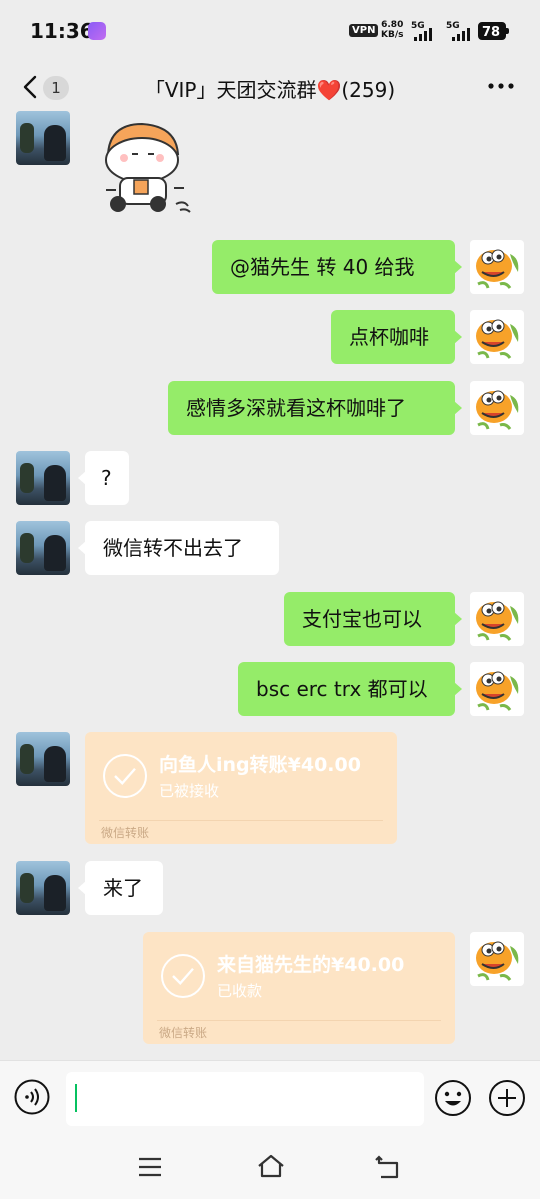 This screenshot has height=1199, width=540. What do you see at coordinates (396, 337) in the screenshot?
I see `self-message-bubble: 点杯咖啡` at bounding box center [396, 337].